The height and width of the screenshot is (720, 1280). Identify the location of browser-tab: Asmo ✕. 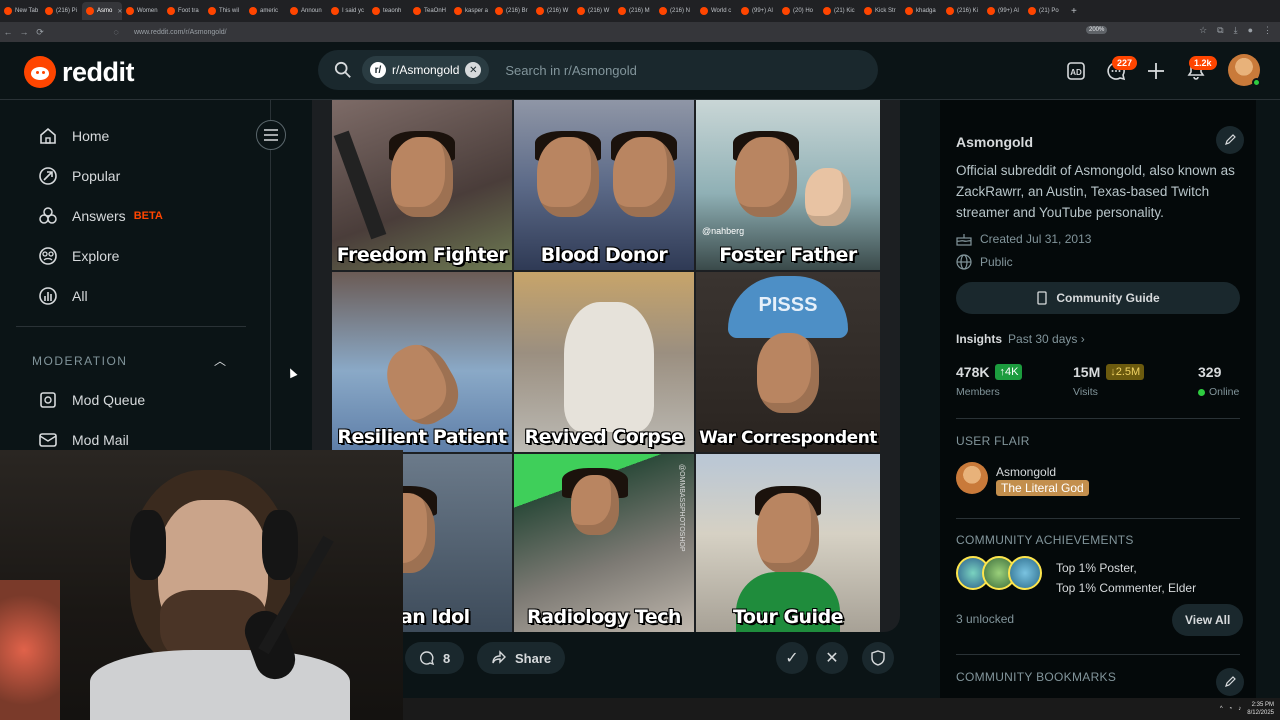
(102, 11).